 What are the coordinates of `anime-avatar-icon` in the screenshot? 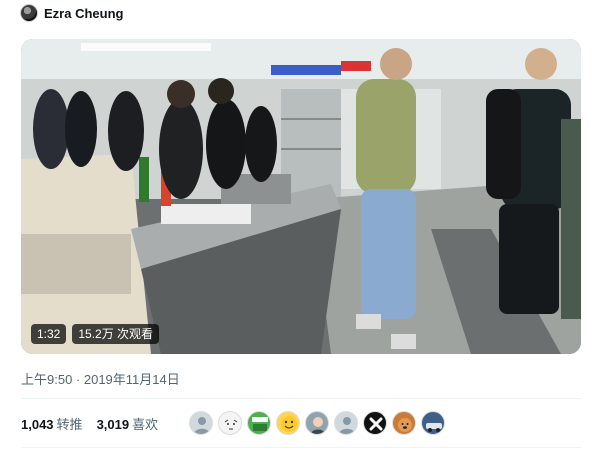 It's located at (318, 425).